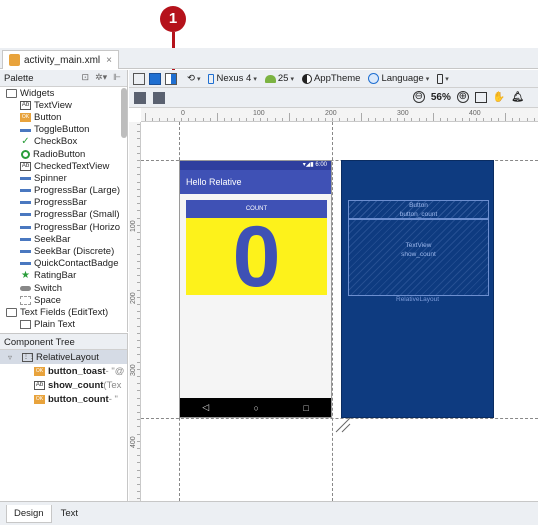 This screenshot has width=538, height=525. I want to click on navigation-bar: ◁ ○ □, so click(255, 407).